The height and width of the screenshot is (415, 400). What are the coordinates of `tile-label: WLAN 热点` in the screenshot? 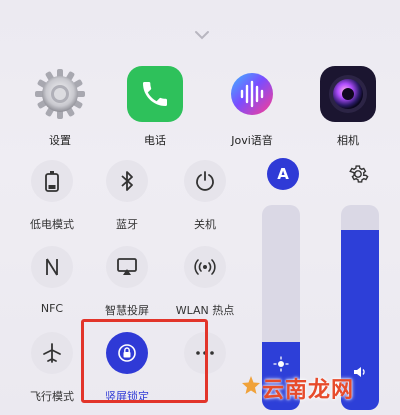 It's located at (205, 310).